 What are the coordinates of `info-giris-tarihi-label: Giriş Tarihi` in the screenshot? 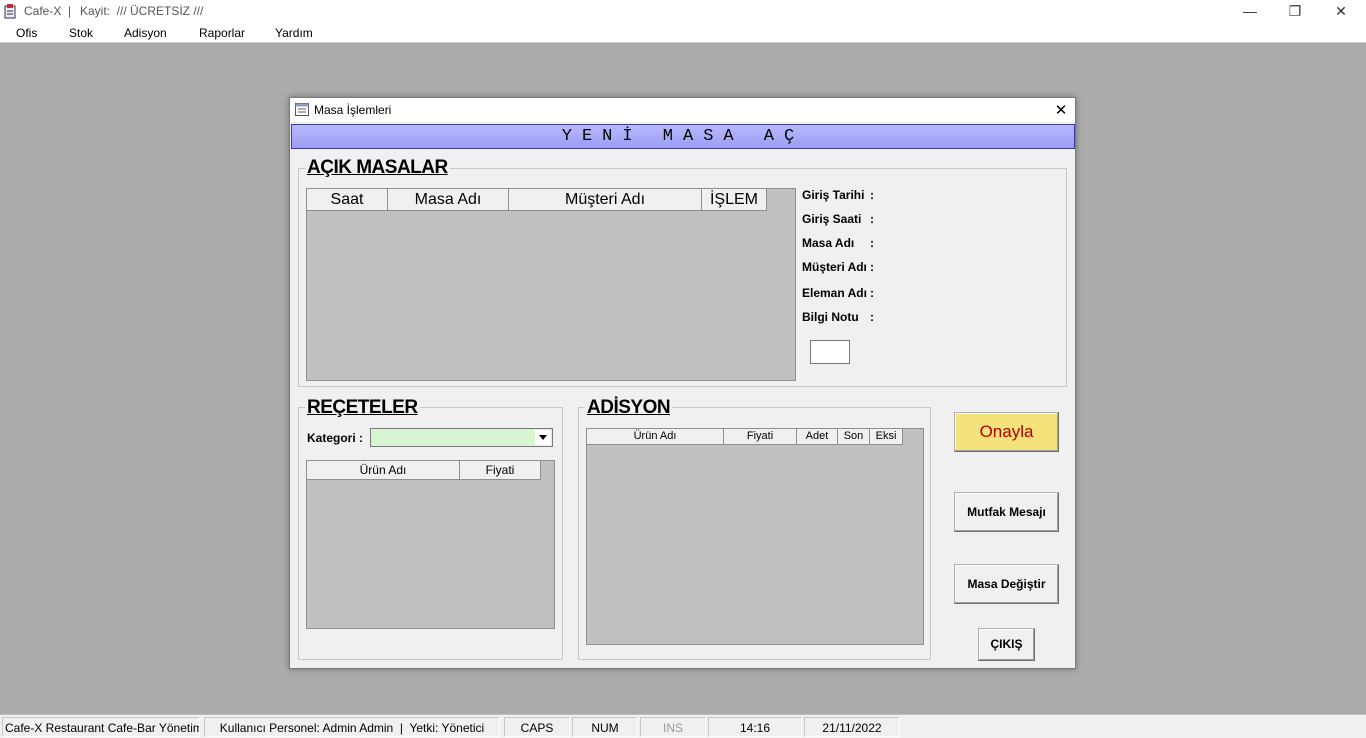 It's located at (833, 195).